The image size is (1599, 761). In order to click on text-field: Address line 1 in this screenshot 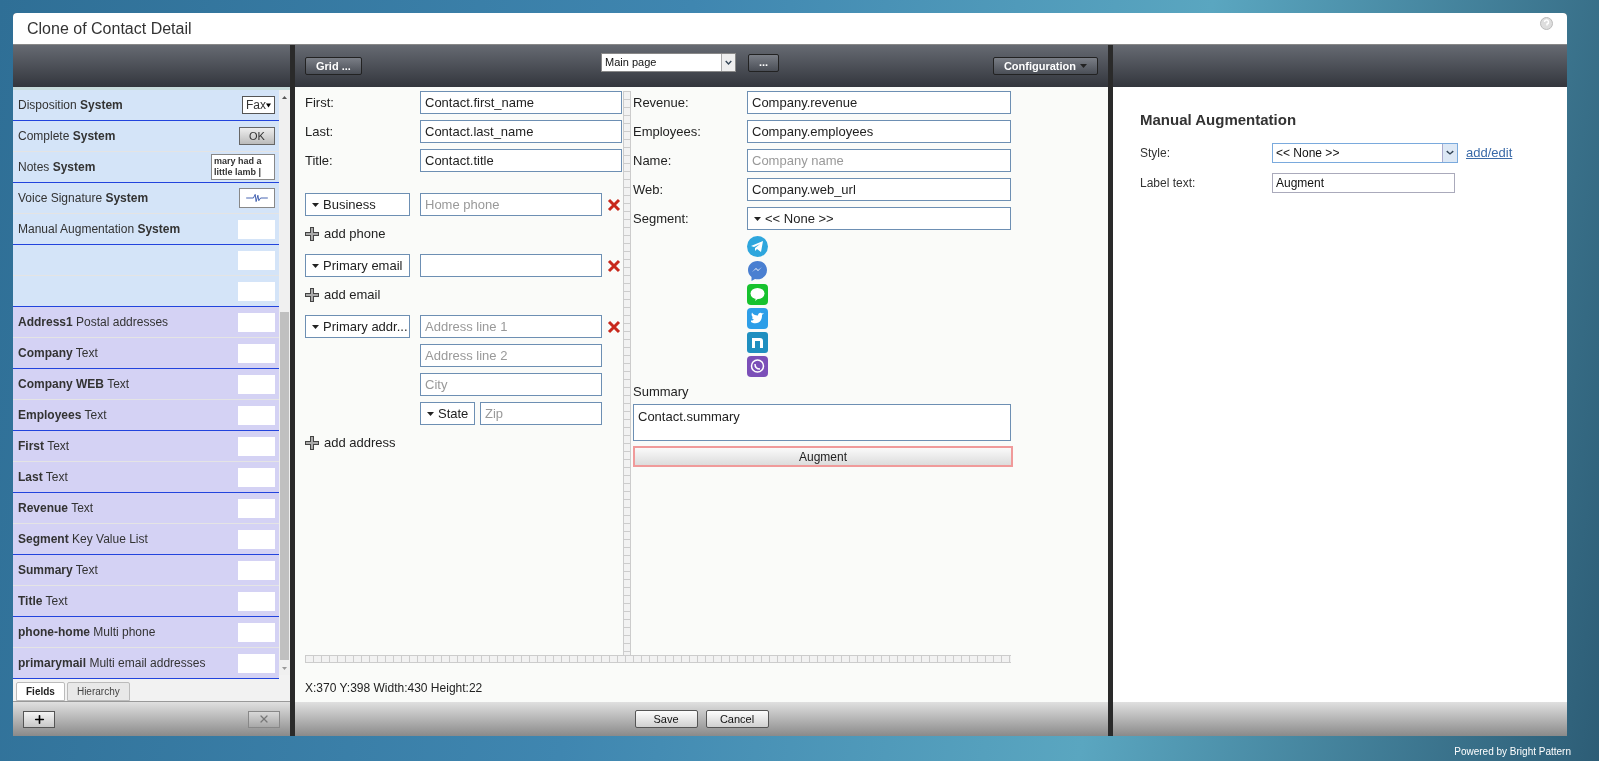, I will do `click(511, 326)`.